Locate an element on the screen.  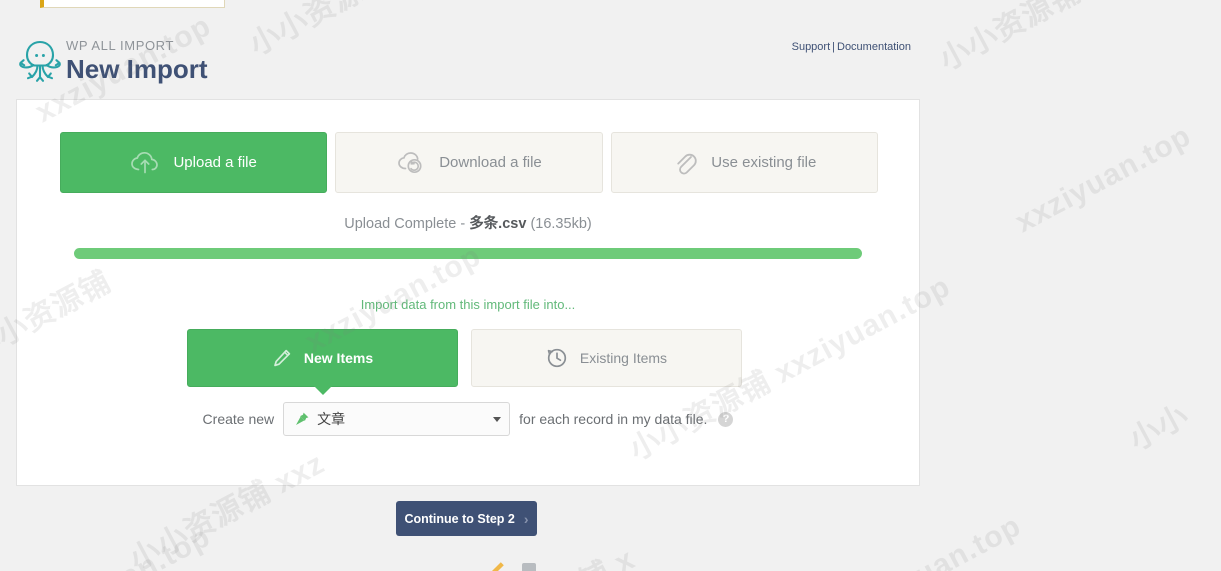
page-title-block: WP ALL IMPORT New Import is located at coordinates (137, 61).